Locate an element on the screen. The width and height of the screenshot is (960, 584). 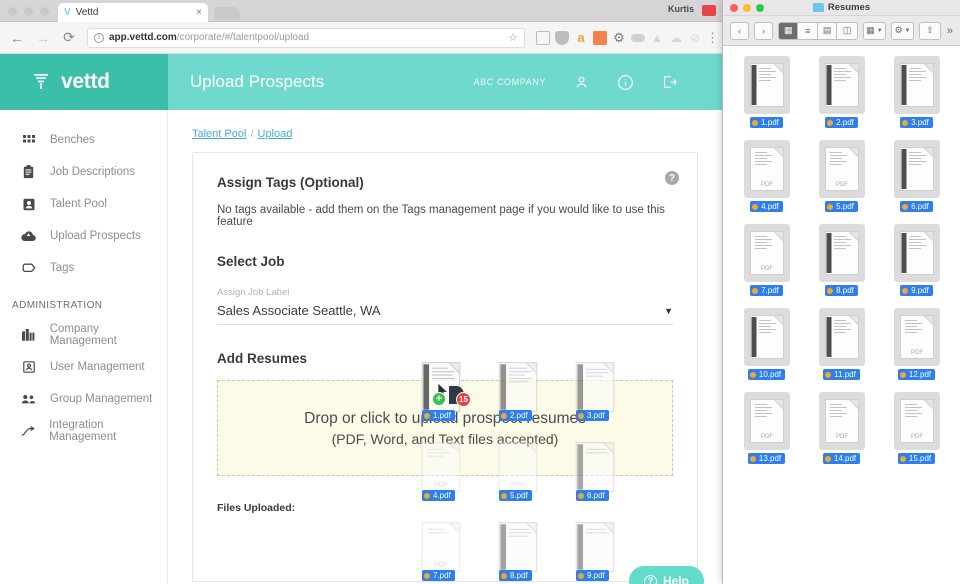
browser-tab: V Vettd × is located at coordinates (133, 12).